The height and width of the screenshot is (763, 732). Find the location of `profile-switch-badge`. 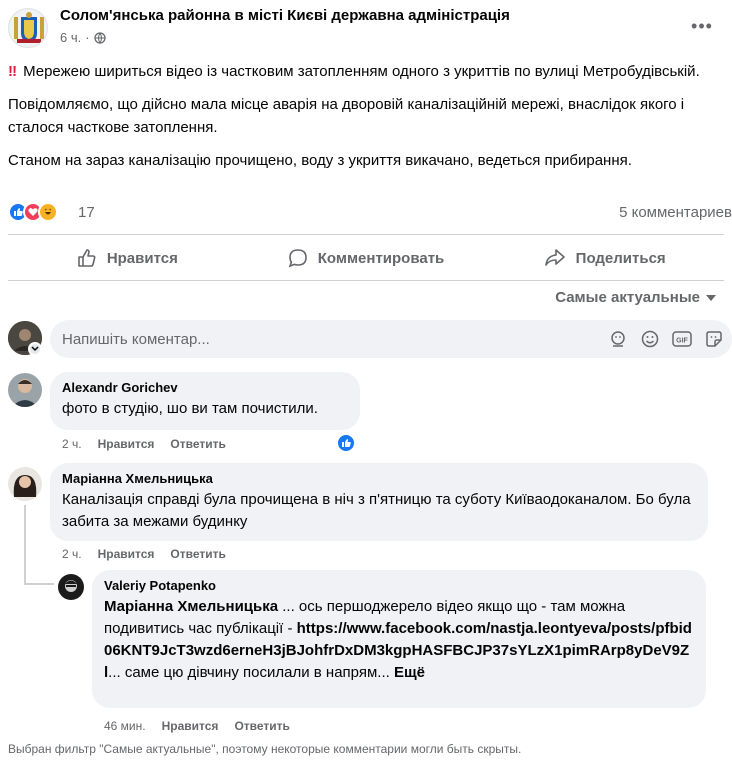

profile-switch-badge is located at coordinates (35, 349).